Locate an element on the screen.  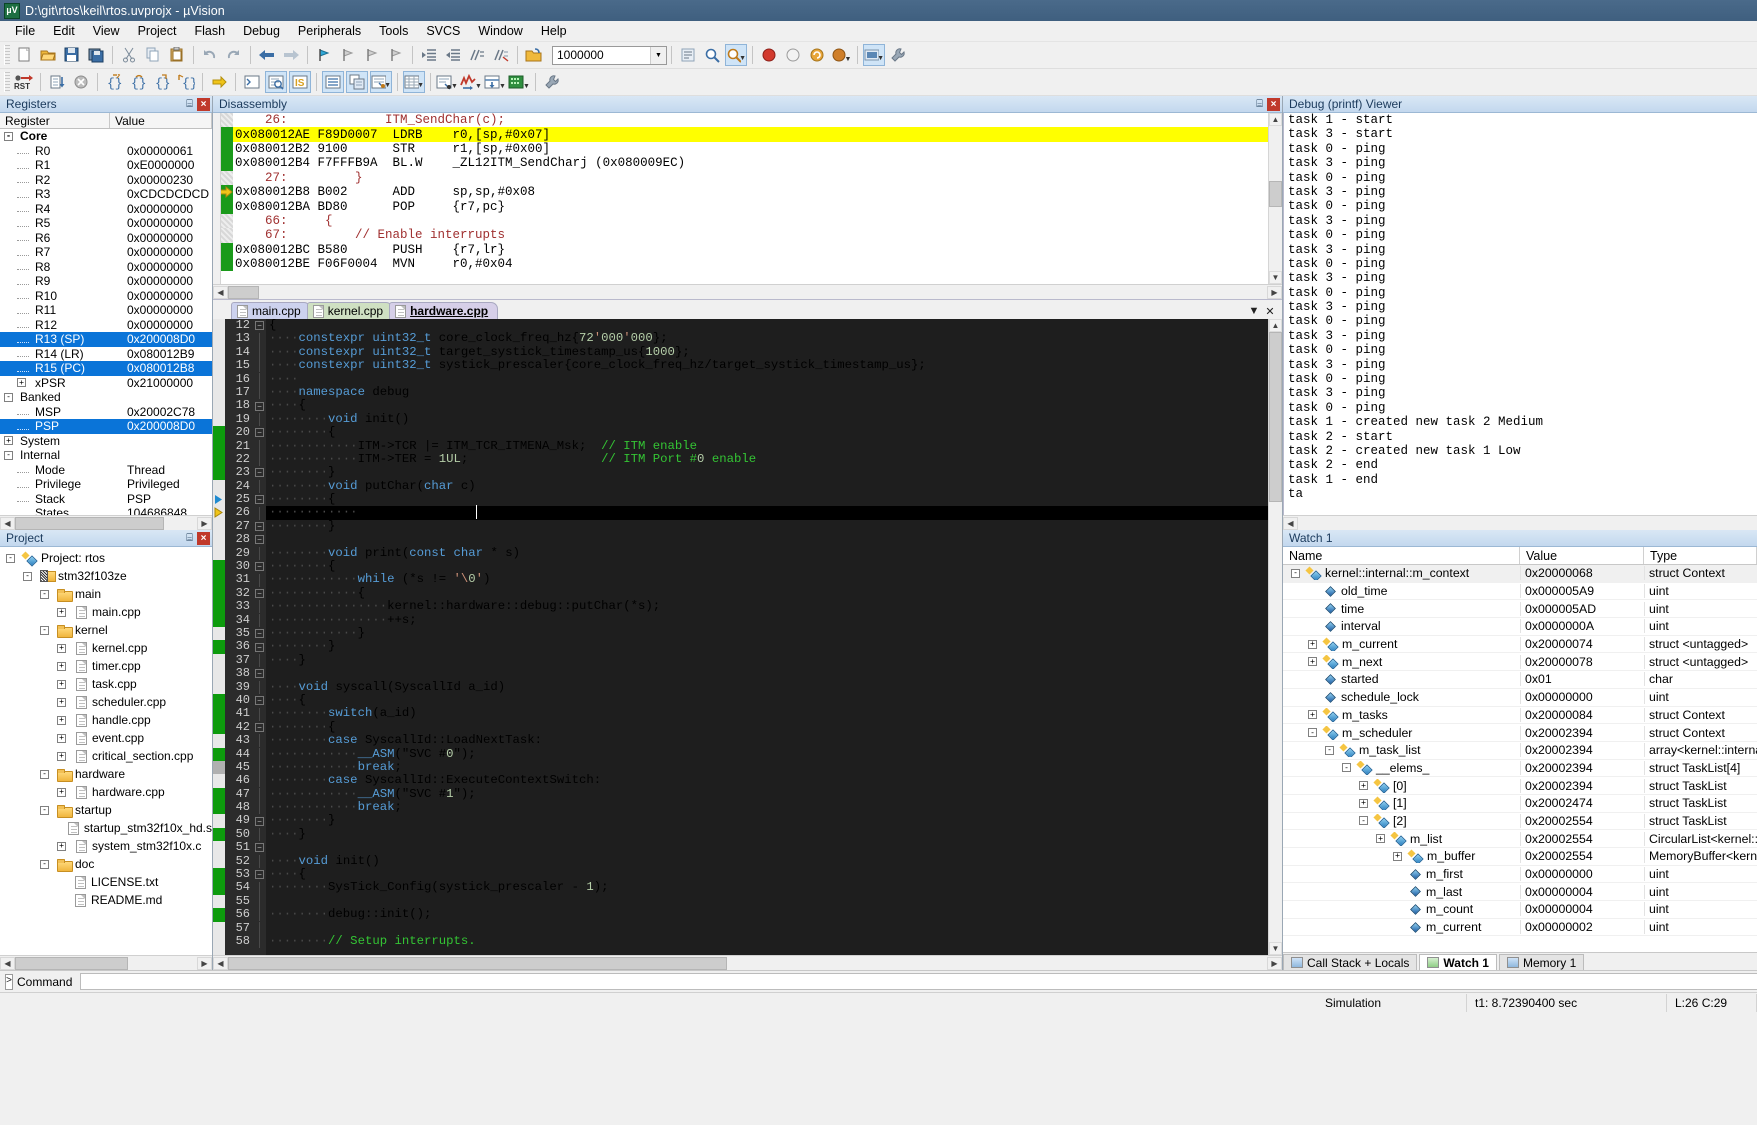
menu-flash: Flash is located at coordinates (209, 31).